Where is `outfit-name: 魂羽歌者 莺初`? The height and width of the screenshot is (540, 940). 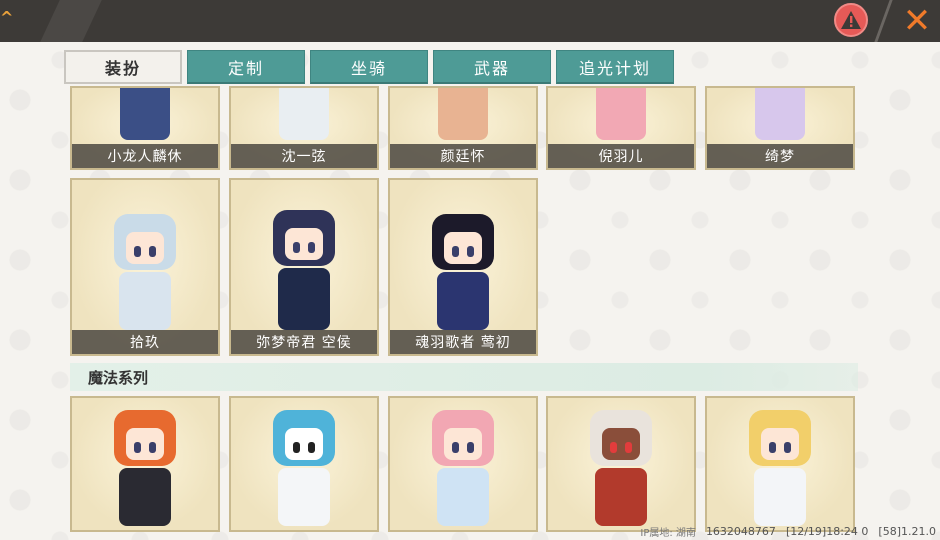 outfit-name: 魂羽歌者 莺初 is located at coordinates (463, 342).